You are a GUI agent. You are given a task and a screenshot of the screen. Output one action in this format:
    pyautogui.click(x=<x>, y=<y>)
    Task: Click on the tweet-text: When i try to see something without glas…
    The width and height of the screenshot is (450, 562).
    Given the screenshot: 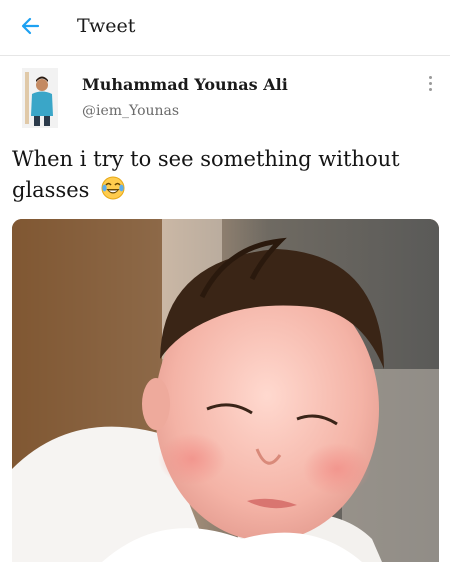 What is the action you would take?
    pyautogui.click(x=224, y=175)
    